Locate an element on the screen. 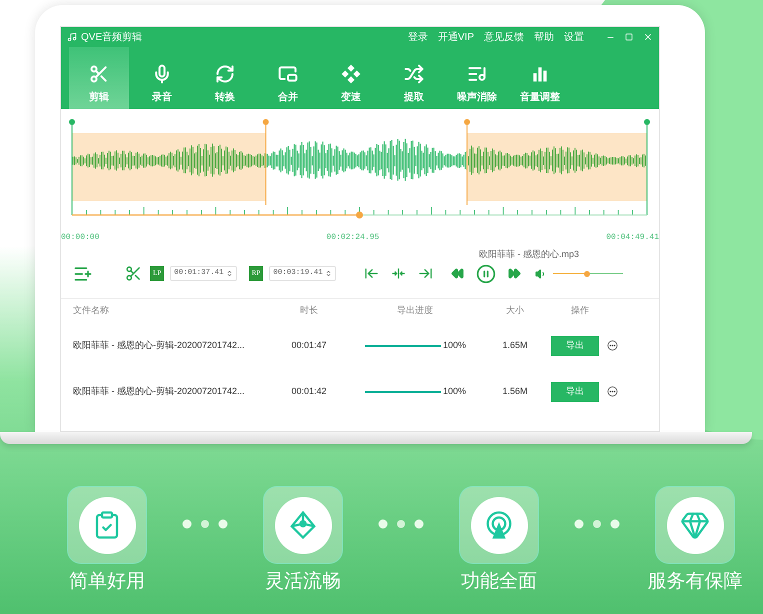 This screenshot has width=763, height=614. tool-tab: 噪声消除 is located at coordinates (477, 78).